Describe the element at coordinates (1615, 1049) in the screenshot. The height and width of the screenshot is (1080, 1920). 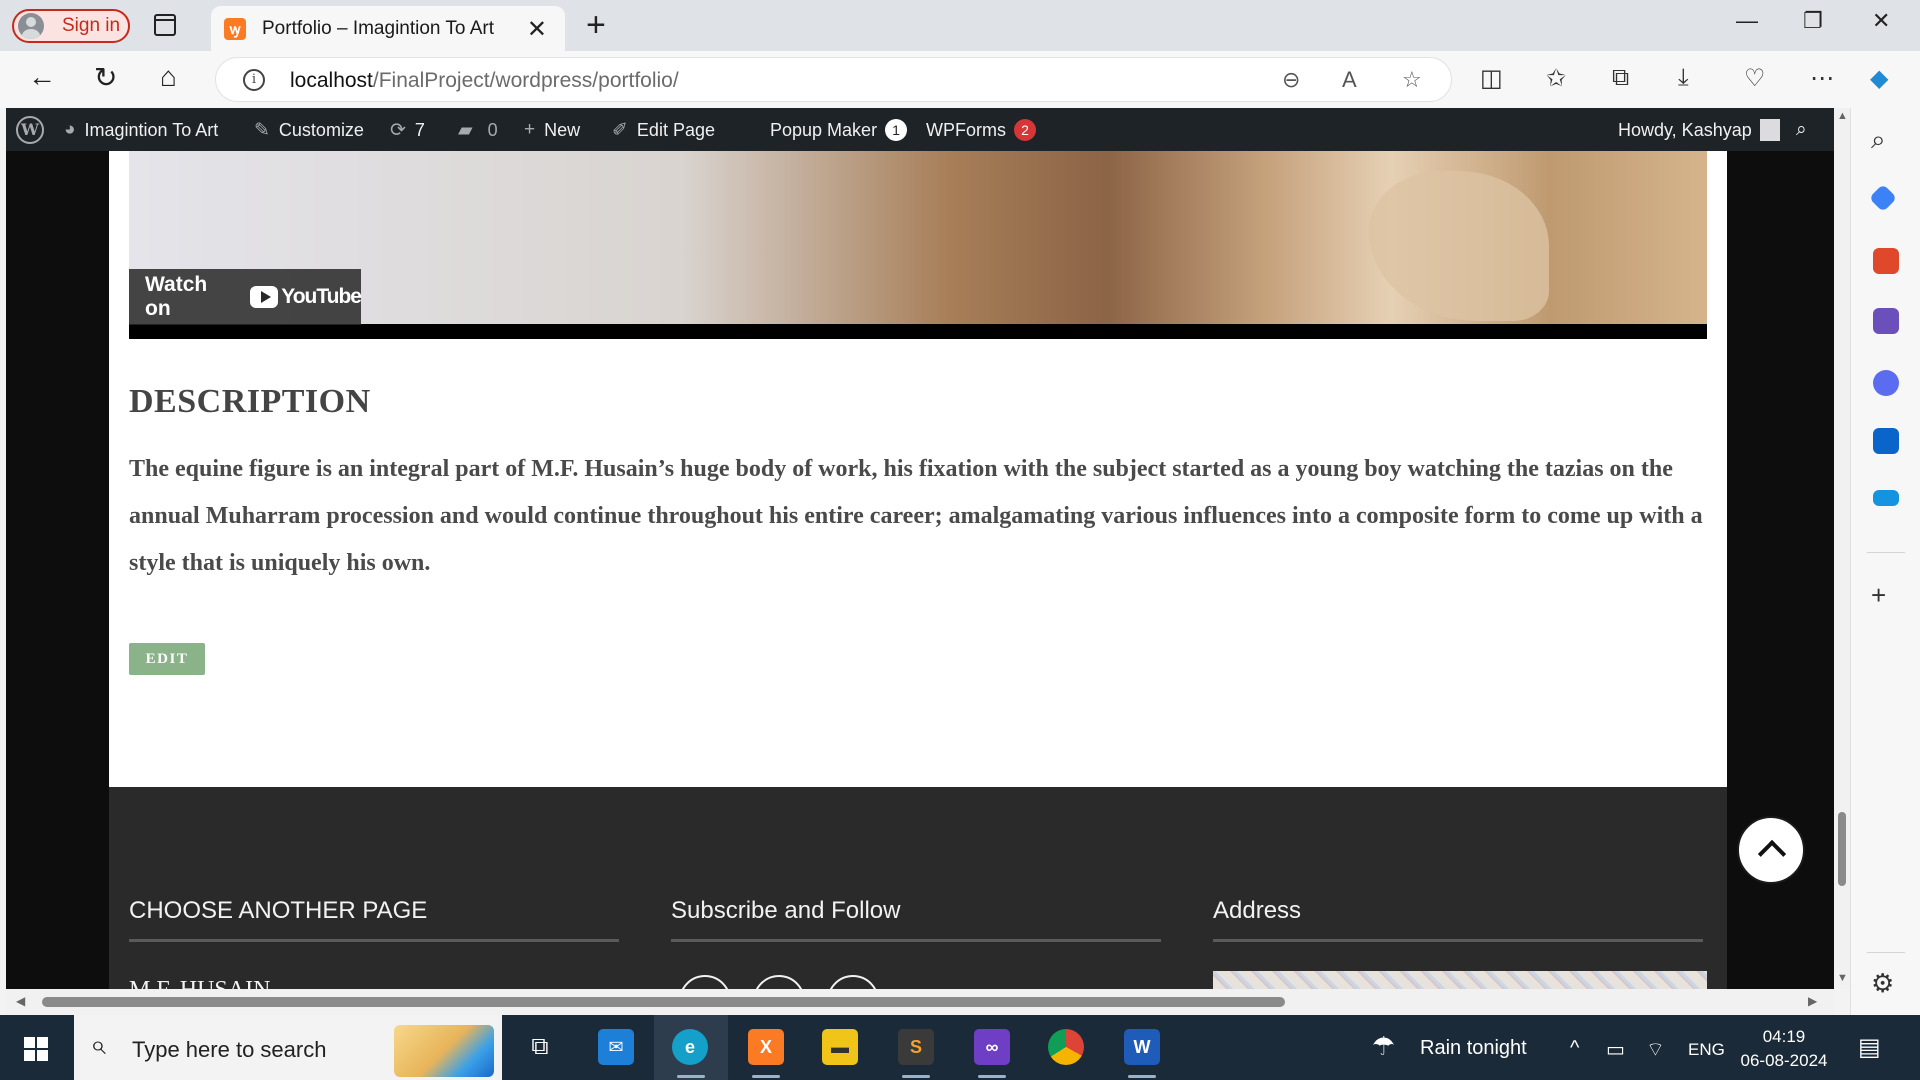
I see `network-icon: ▭` at that location.